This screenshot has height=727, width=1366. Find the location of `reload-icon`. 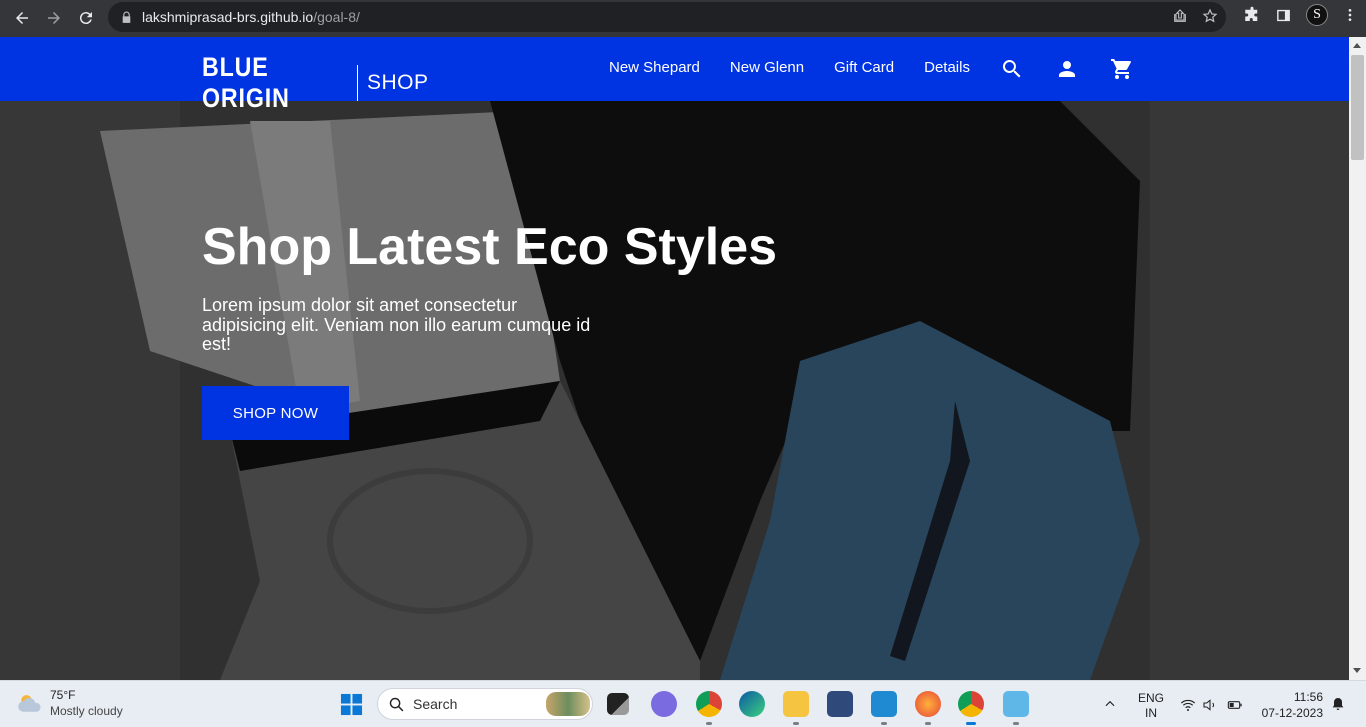

reload-icon is located at coordinates (85, 18).